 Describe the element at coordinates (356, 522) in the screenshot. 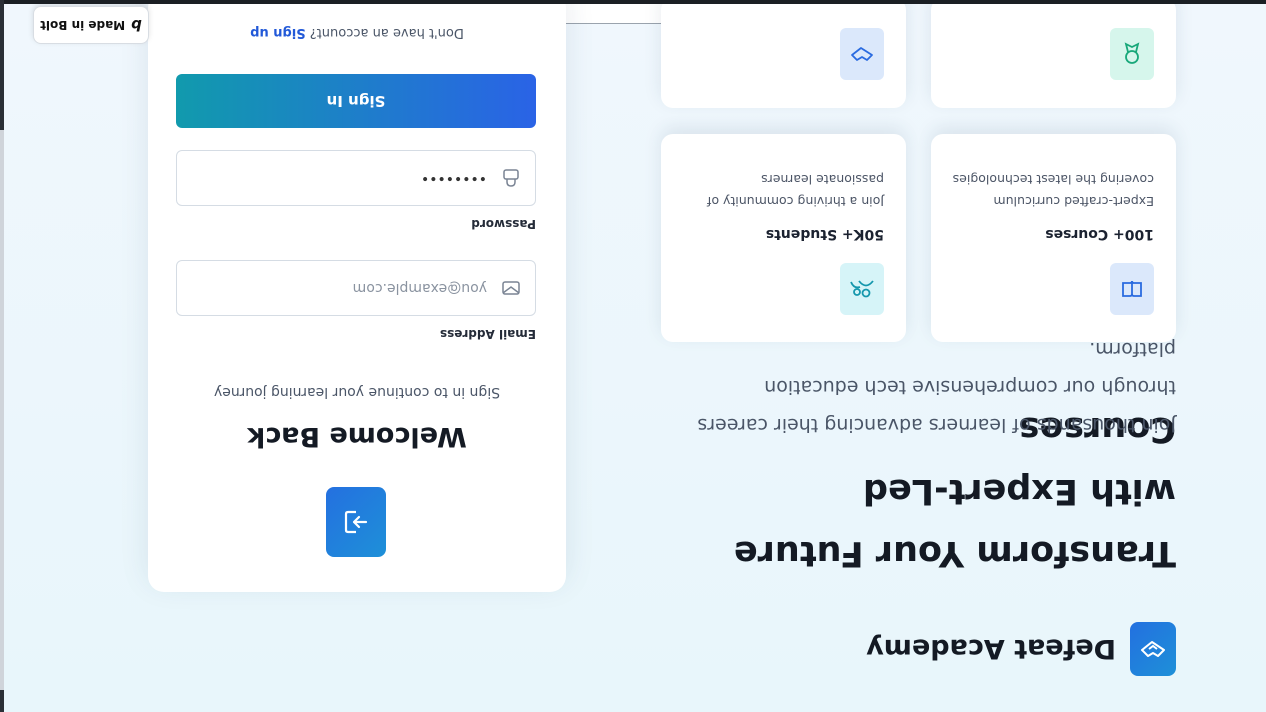

I see `sign-in-icon` at that location.